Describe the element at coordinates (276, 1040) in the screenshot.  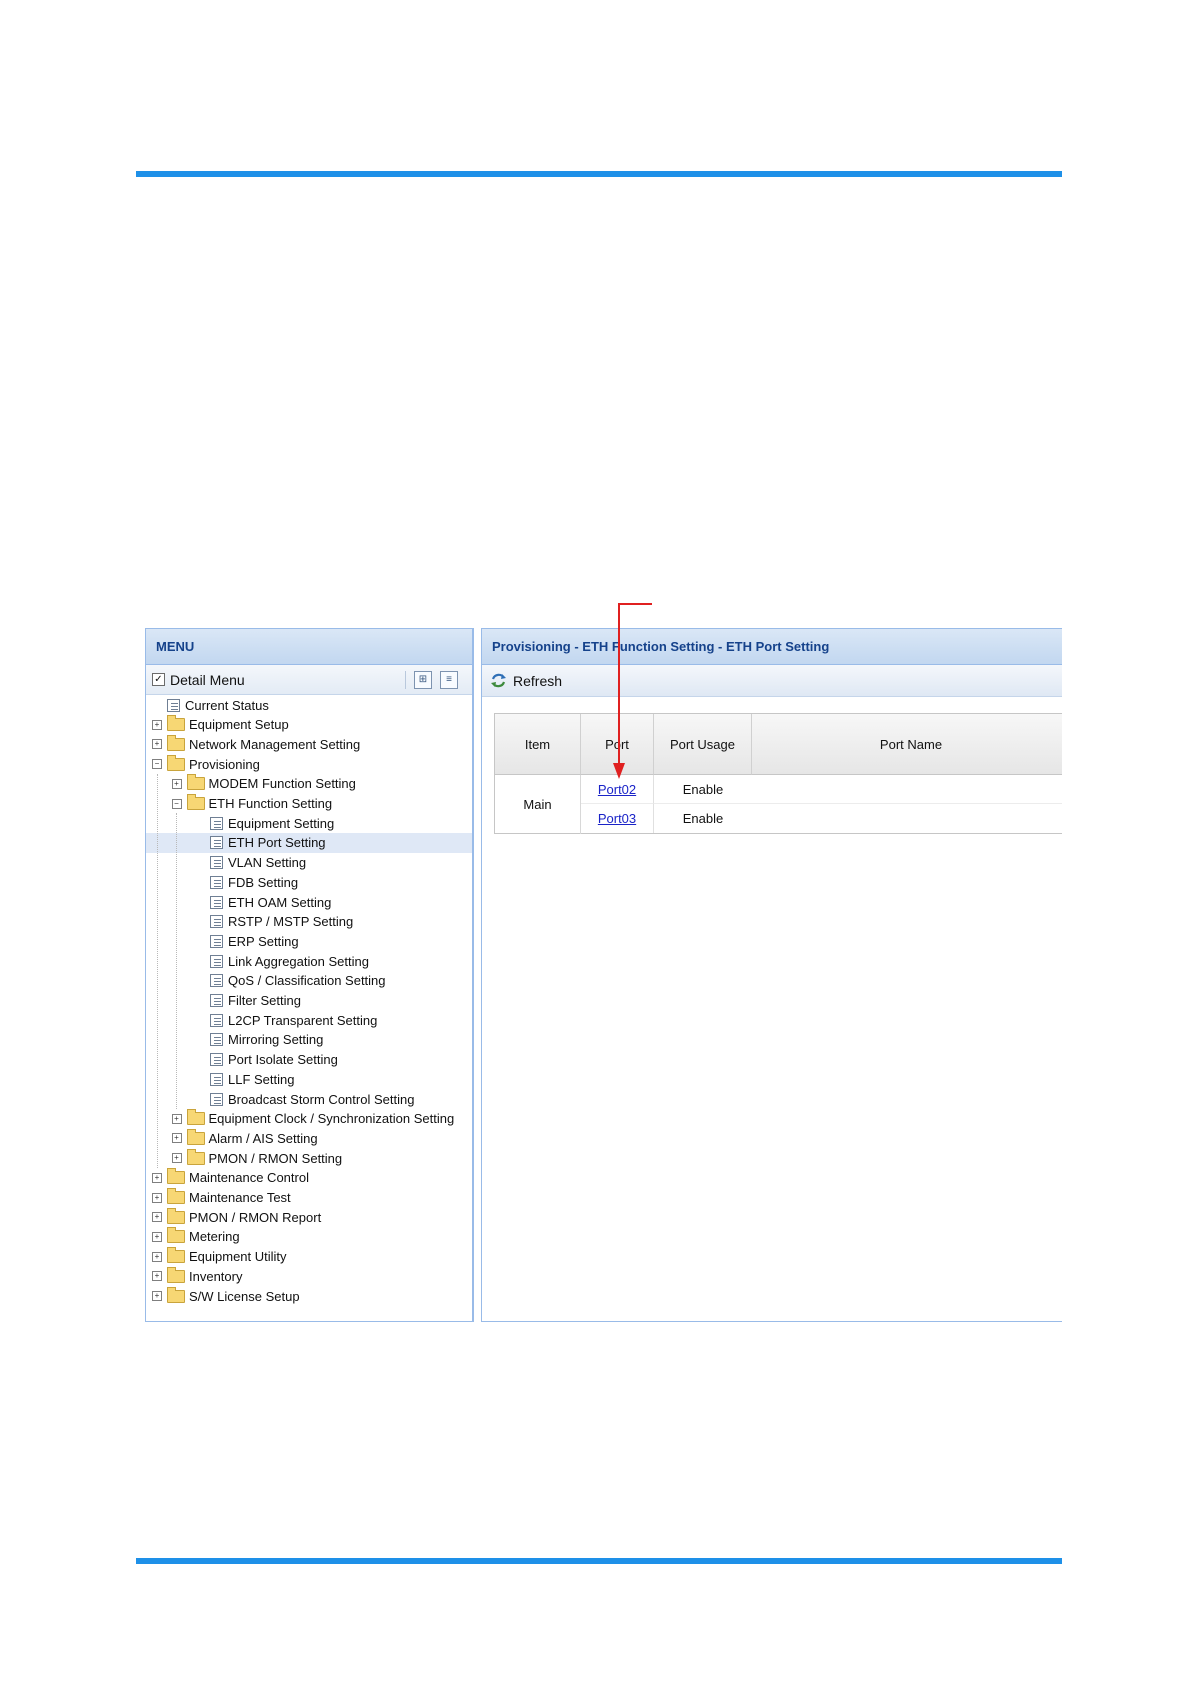
I see `tree-item-label: Mirroring Setting` at that location.